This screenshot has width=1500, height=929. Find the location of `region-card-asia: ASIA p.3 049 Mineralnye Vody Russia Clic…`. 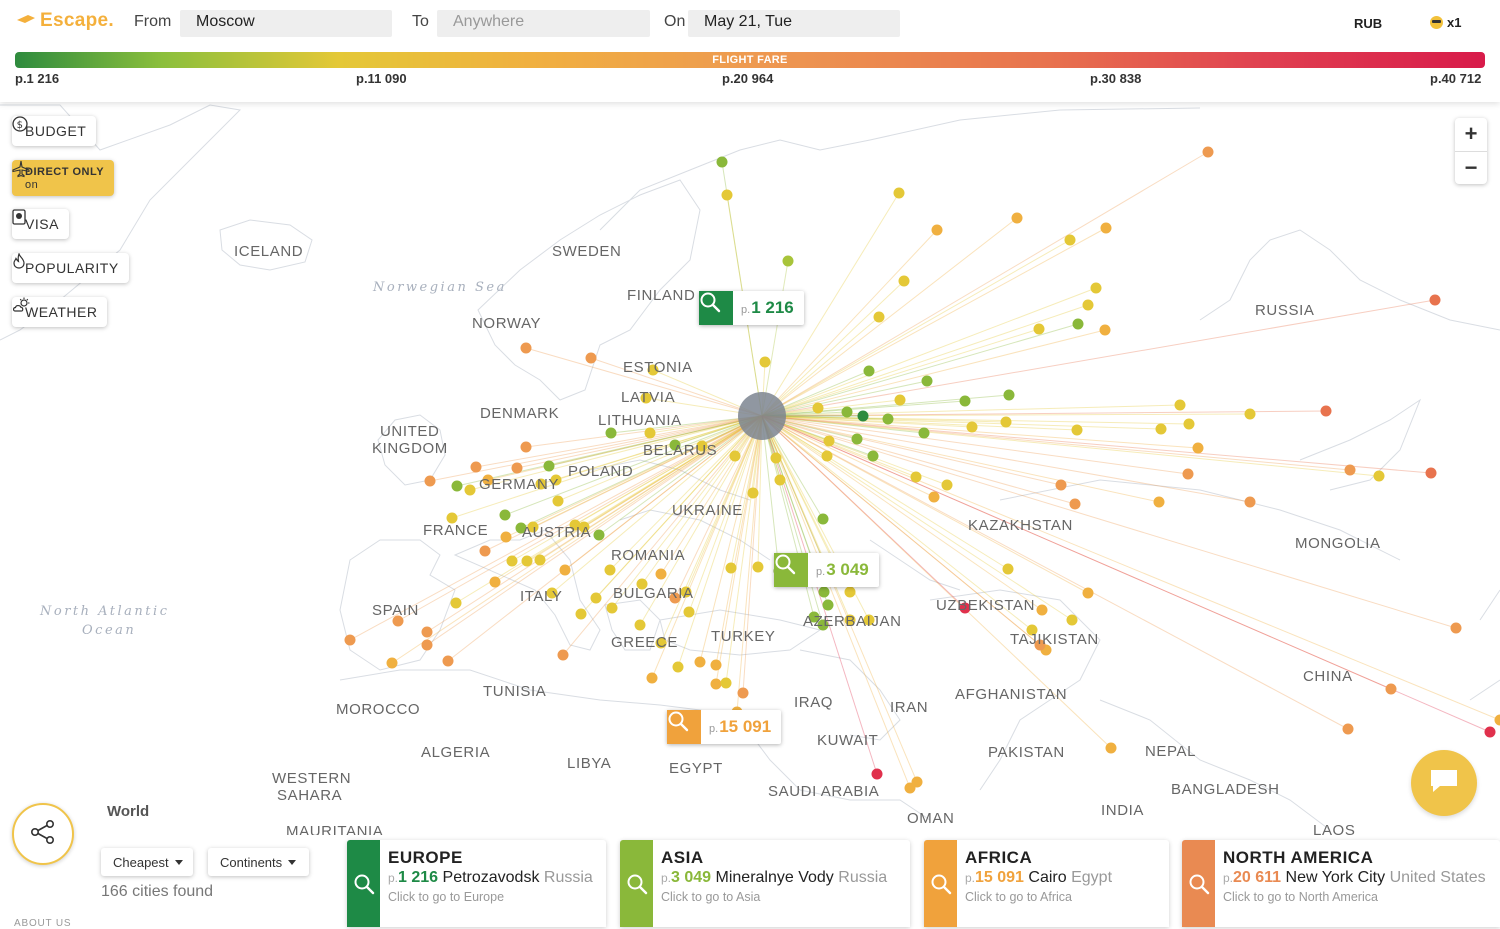

region-card-asia: ASIA p.3 049 Mineralnye Vody Russia Clic… is located at coordinates (765, 883).